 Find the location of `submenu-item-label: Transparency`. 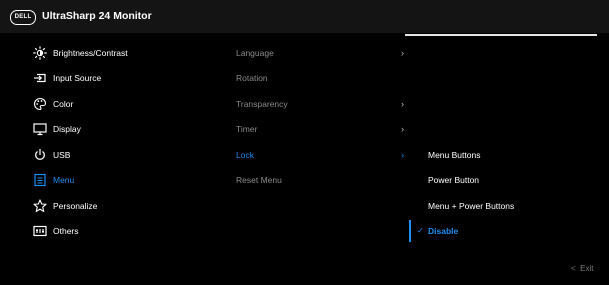

submenu-item-label: Transparency is located at coordinates (262, 104).